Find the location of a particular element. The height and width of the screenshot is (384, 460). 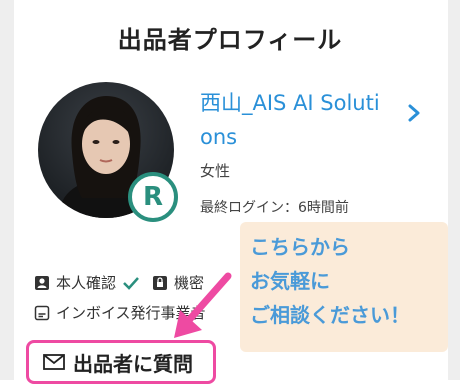

callout-line-3: ご相談ください！ is located at coordinates (330, 315).